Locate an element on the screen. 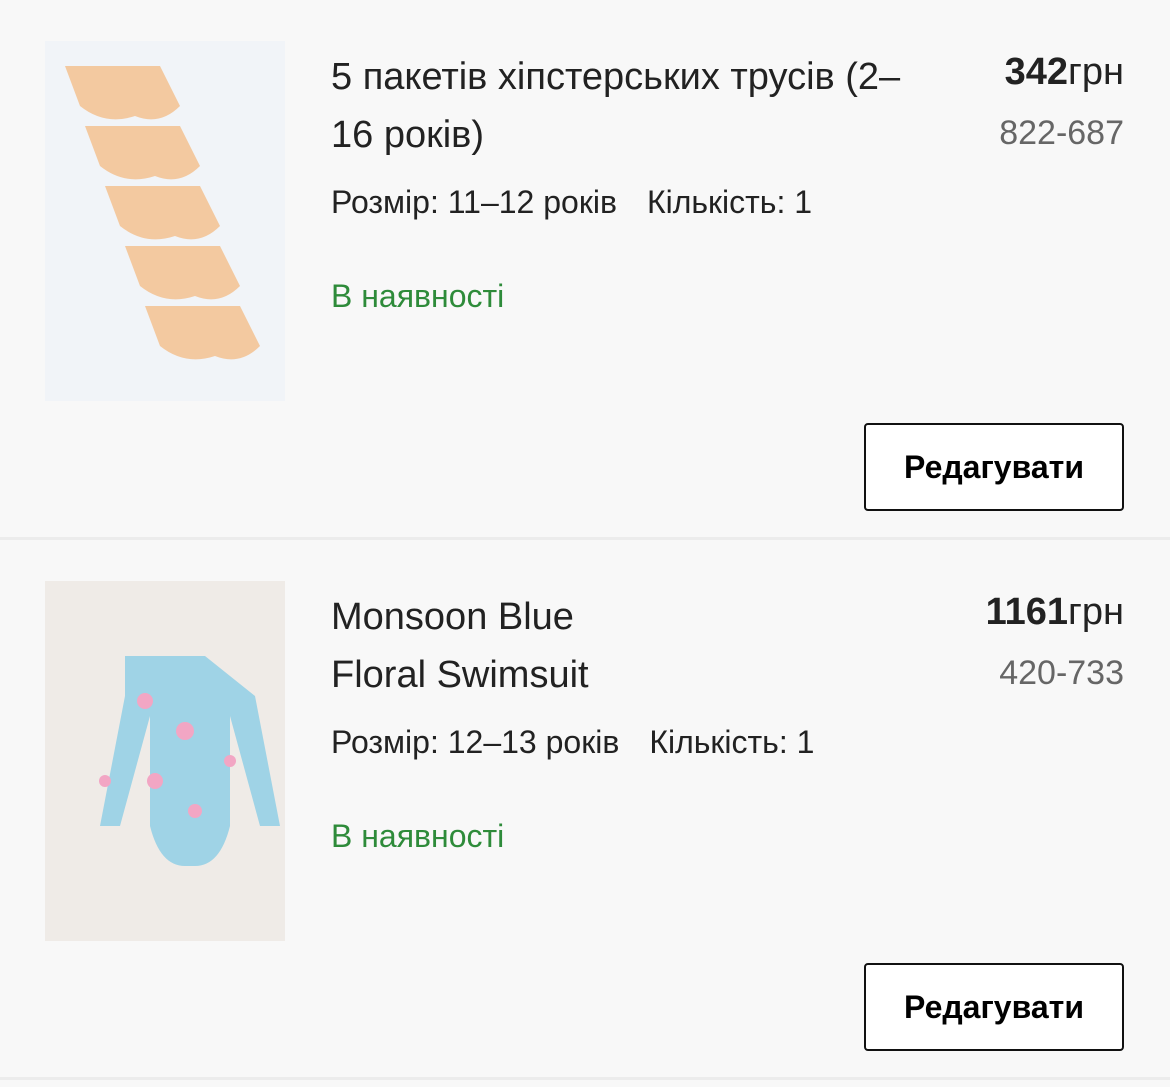 Image resolution: width=1170 pixels, height=1087 pixels. price-value: 1161 is located at coordinates (1027, 612).